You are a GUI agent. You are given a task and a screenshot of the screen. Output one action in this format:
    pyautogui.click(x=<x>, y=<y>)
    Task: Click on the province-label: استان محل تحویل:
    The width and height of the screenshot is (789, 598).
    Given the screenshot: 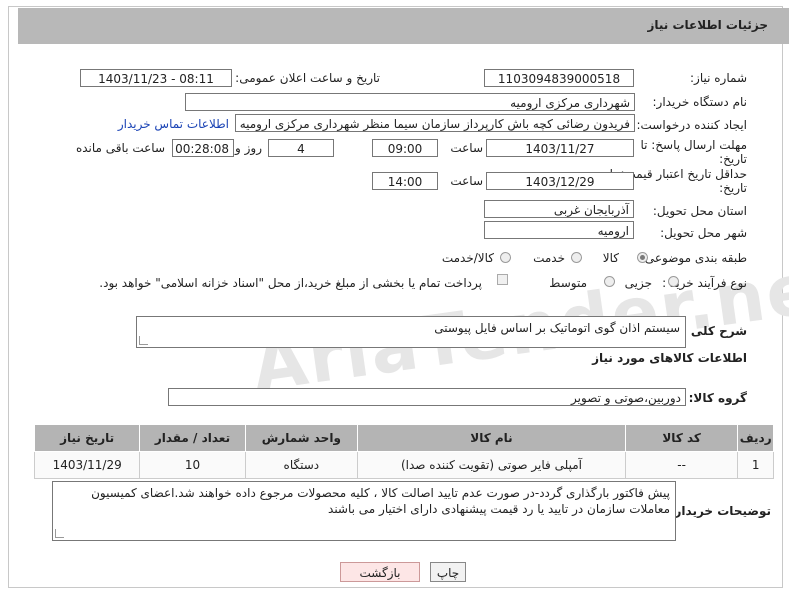 What is the action you would take?
    pyautogui.click(x=699, y=211)
    